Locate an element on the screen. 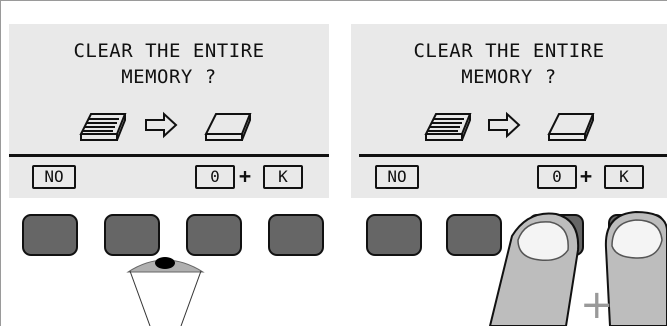 This screenshot has width=667, height=326. finger-left-icon is located at coordinates (534, 269).